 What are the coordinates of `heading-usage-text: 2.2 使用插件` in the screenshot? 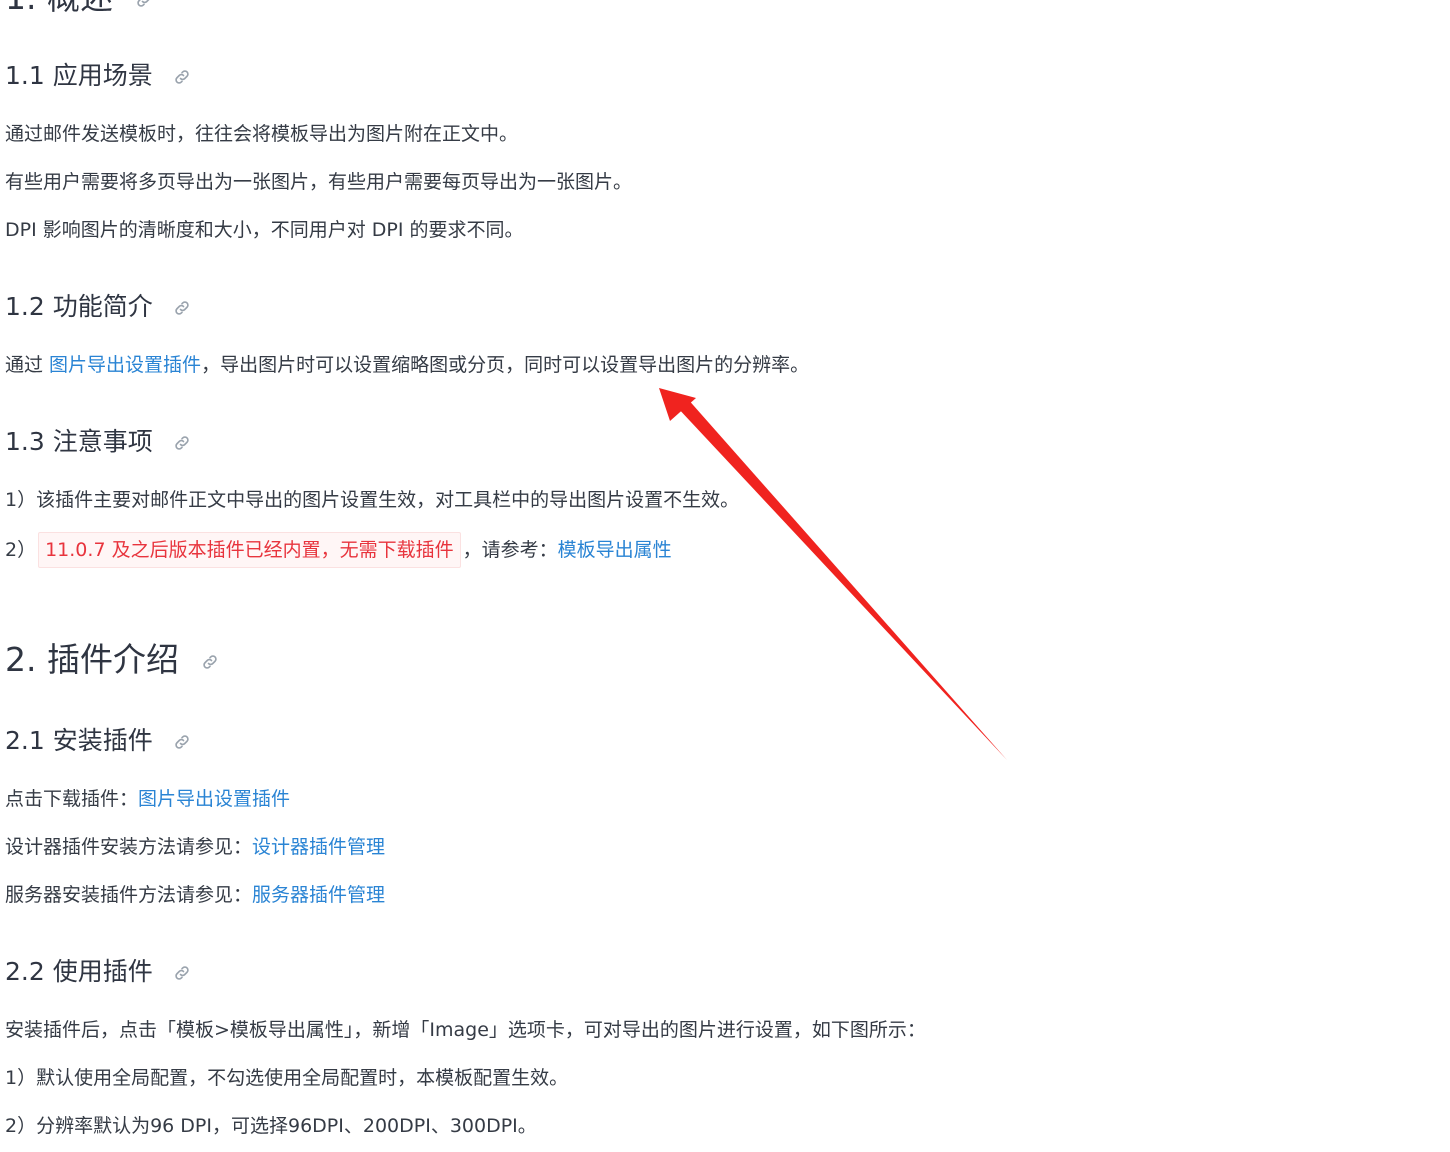 It's located at (79, 971).